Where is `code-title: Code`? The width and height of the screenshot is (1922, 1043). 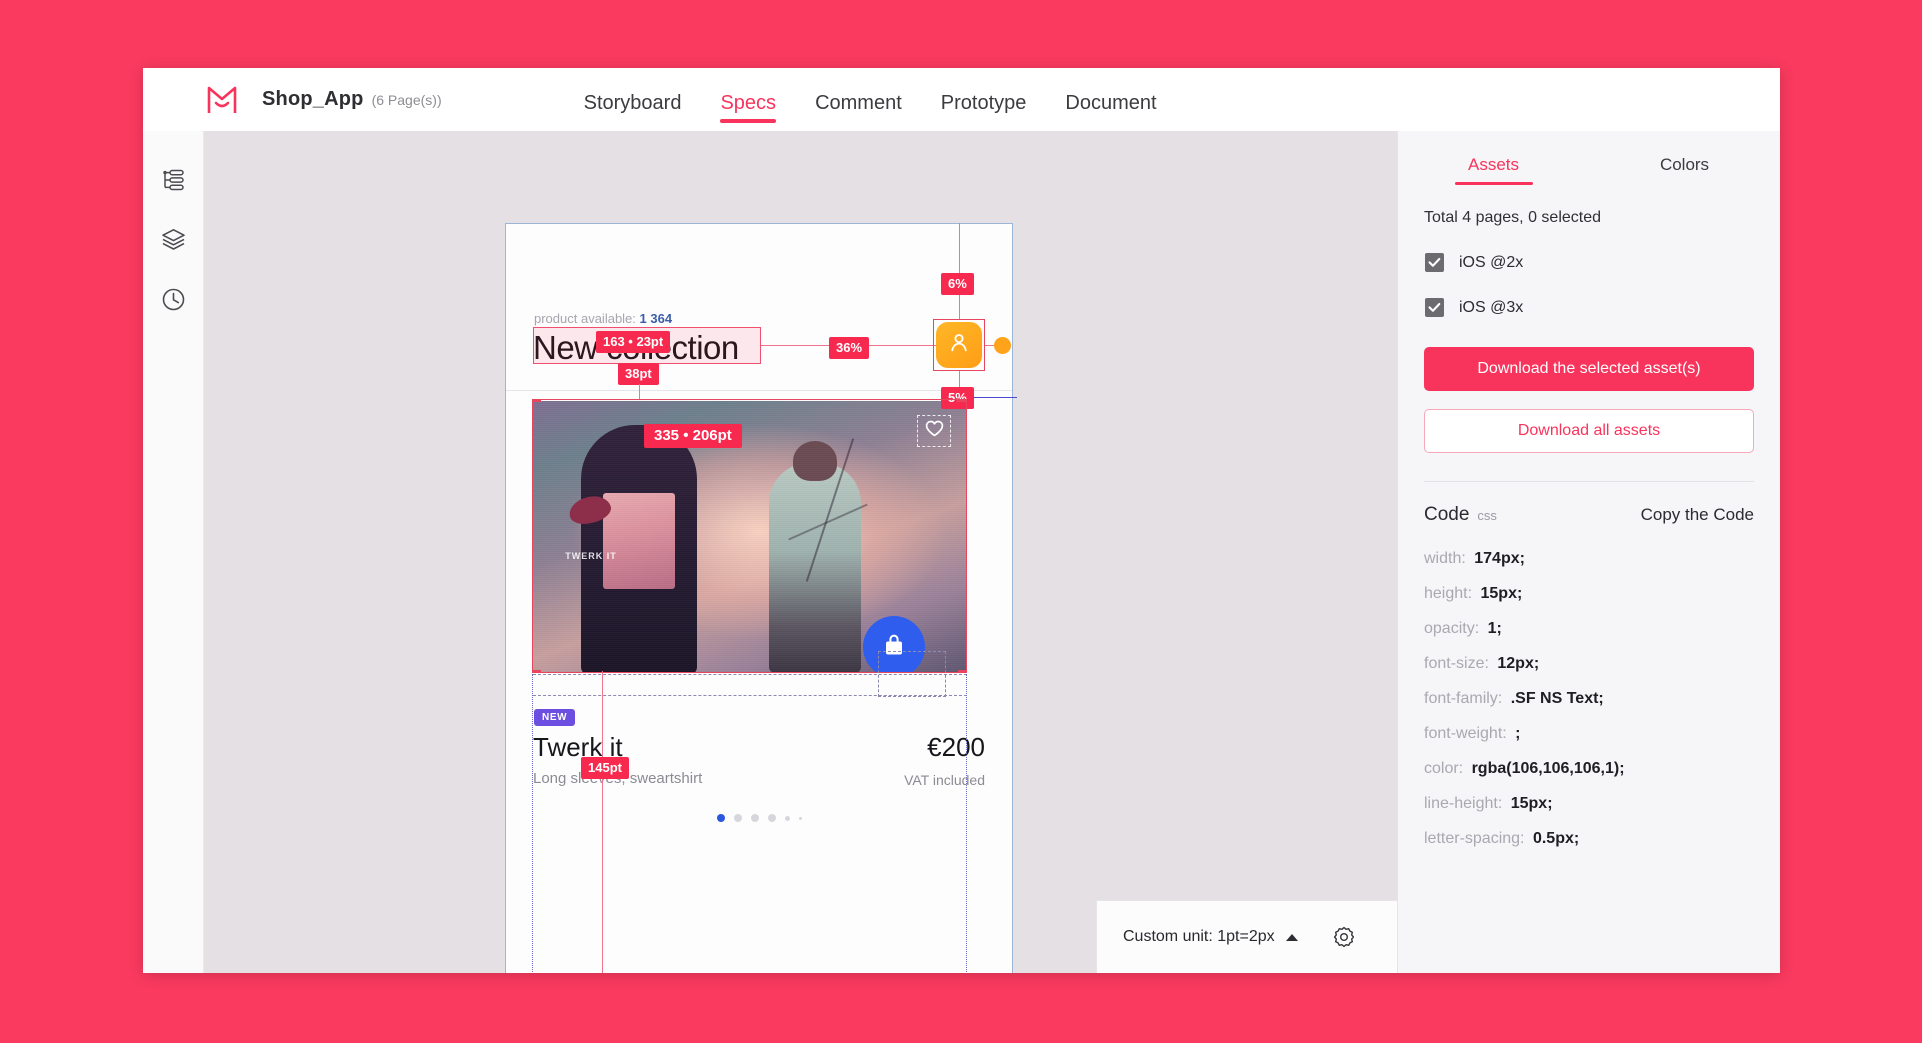
code-title: Code is located at coordinates (1447, 514).